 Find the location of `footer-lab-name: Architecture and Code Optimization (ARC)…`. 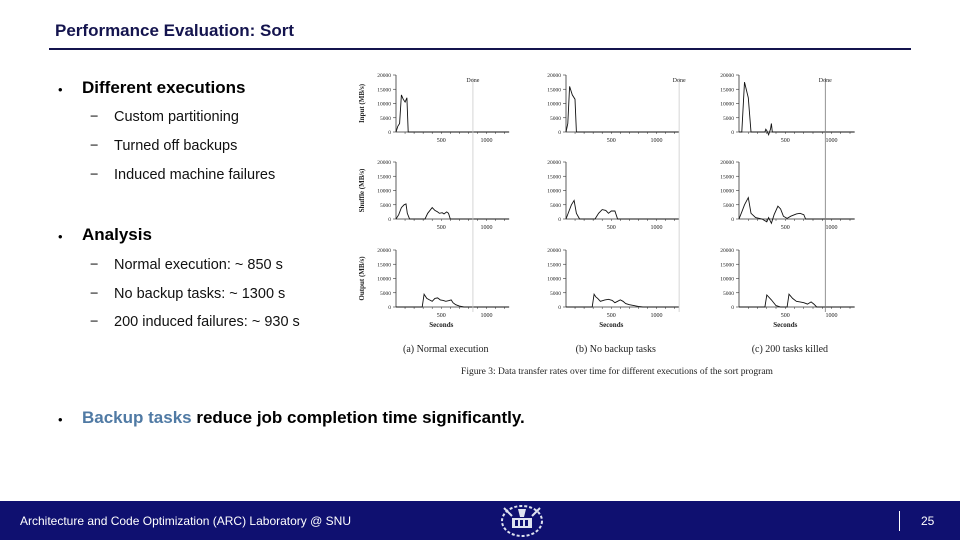

footer-lab-name: Architecture and Code Optimization (ARC)… is located at coordinates (185, 521).